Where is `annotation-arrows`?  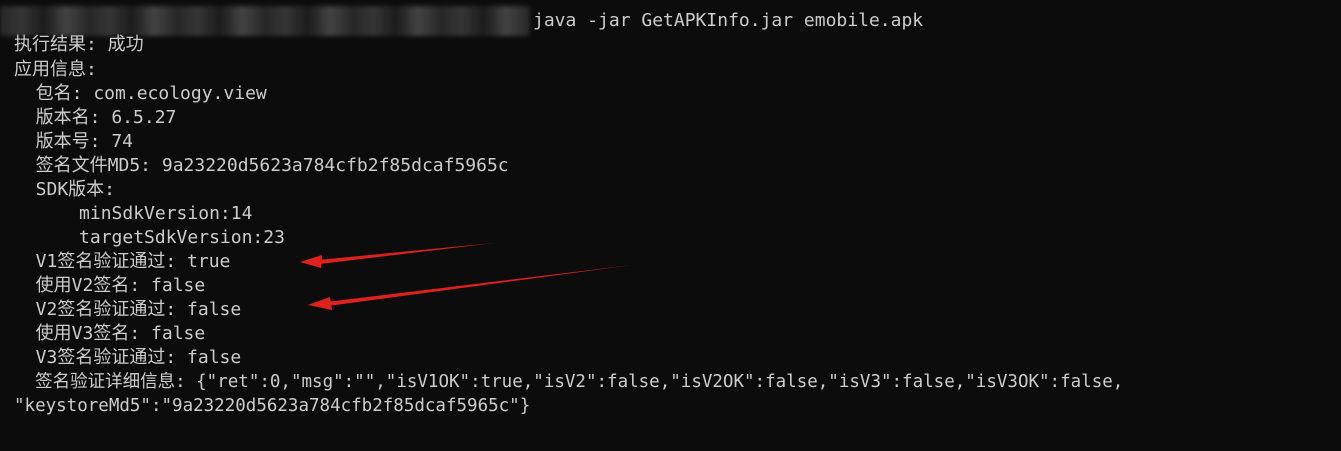
annotation-arrows is located at coordinates (466, 276).